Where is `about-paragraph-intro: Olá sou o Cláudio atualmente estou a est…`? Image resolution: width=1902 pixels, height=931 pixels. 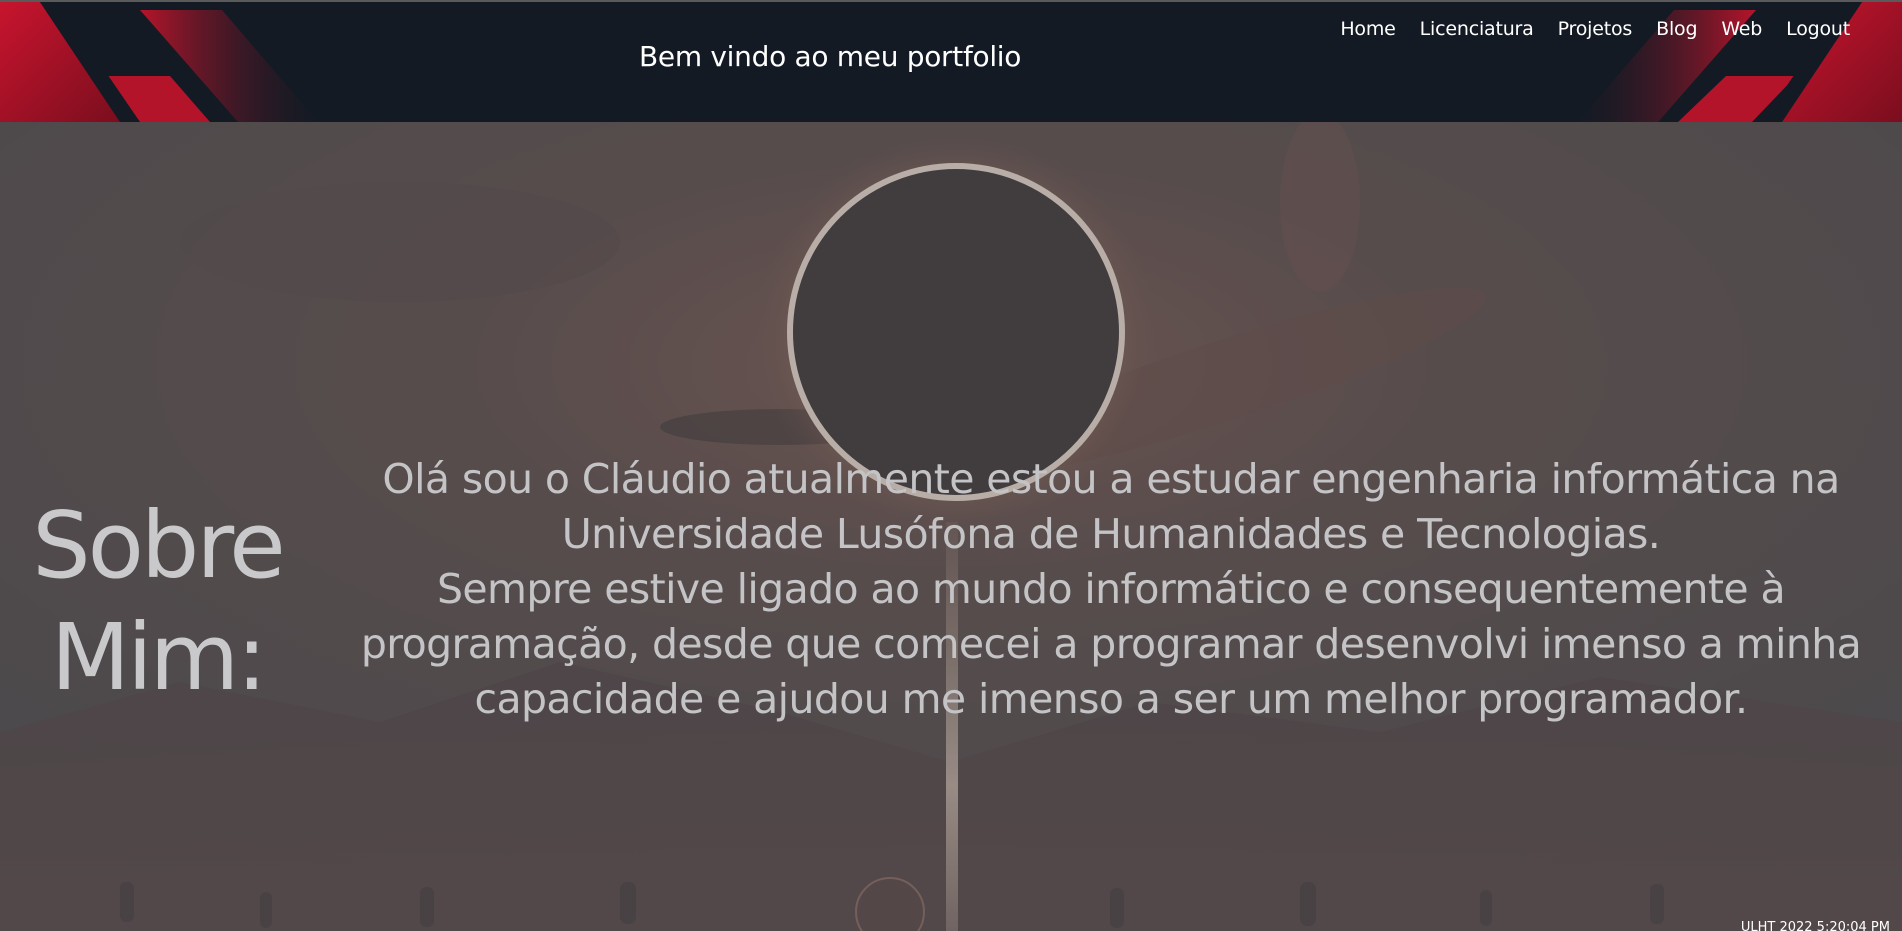
about-paragraph-intro: Olá sou o Cláudio atualmente estou a est… is located at coordinates (1111, 506).